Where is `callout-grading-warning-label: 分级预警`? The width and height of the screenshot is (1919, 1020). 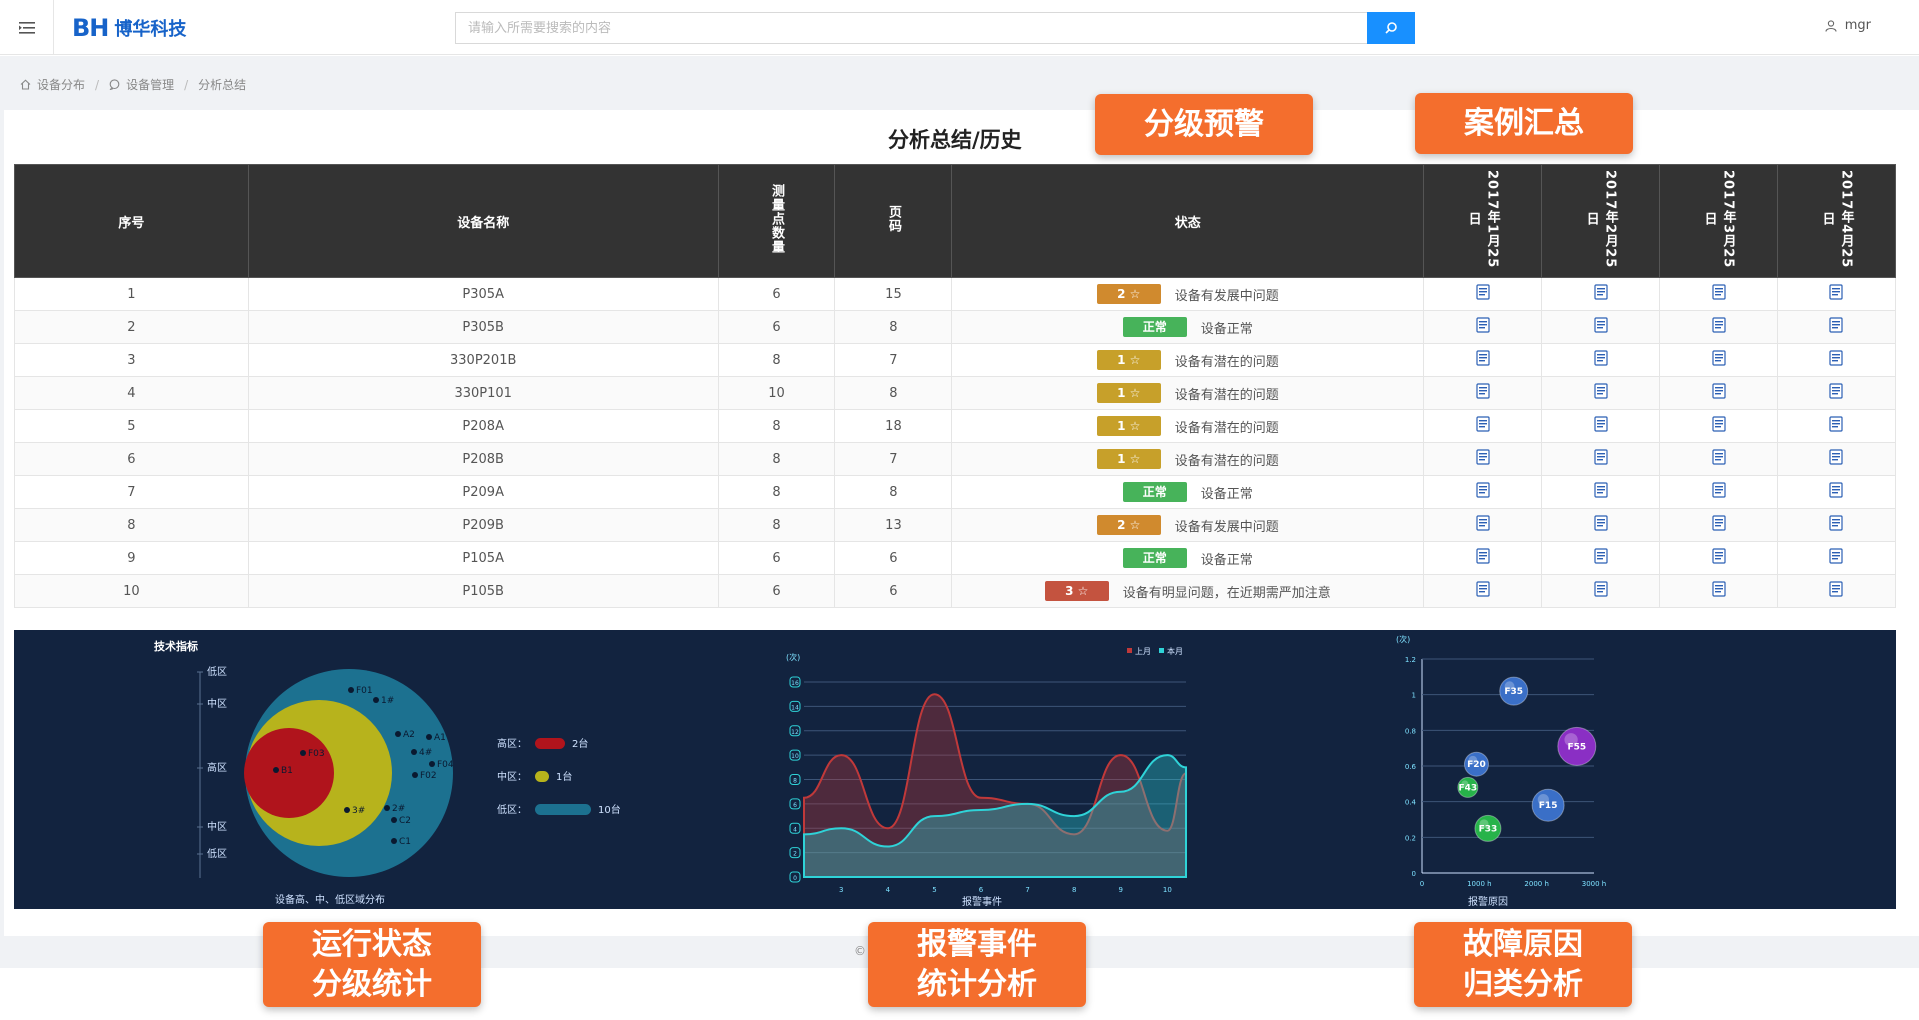
callout-grading-warning-label: 分级预警 is located at coordinates (1204, 124).